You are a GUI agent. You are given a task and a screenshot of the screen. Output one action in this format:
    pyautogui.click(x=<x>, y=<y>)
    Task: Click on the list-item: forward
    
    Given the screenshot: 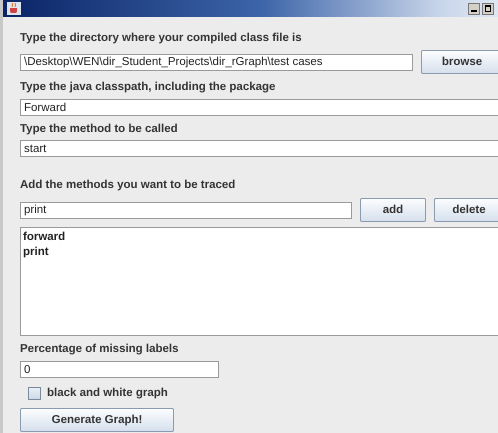 What is the action you would take?
    pyautogui.click(x=44, y=237)
    